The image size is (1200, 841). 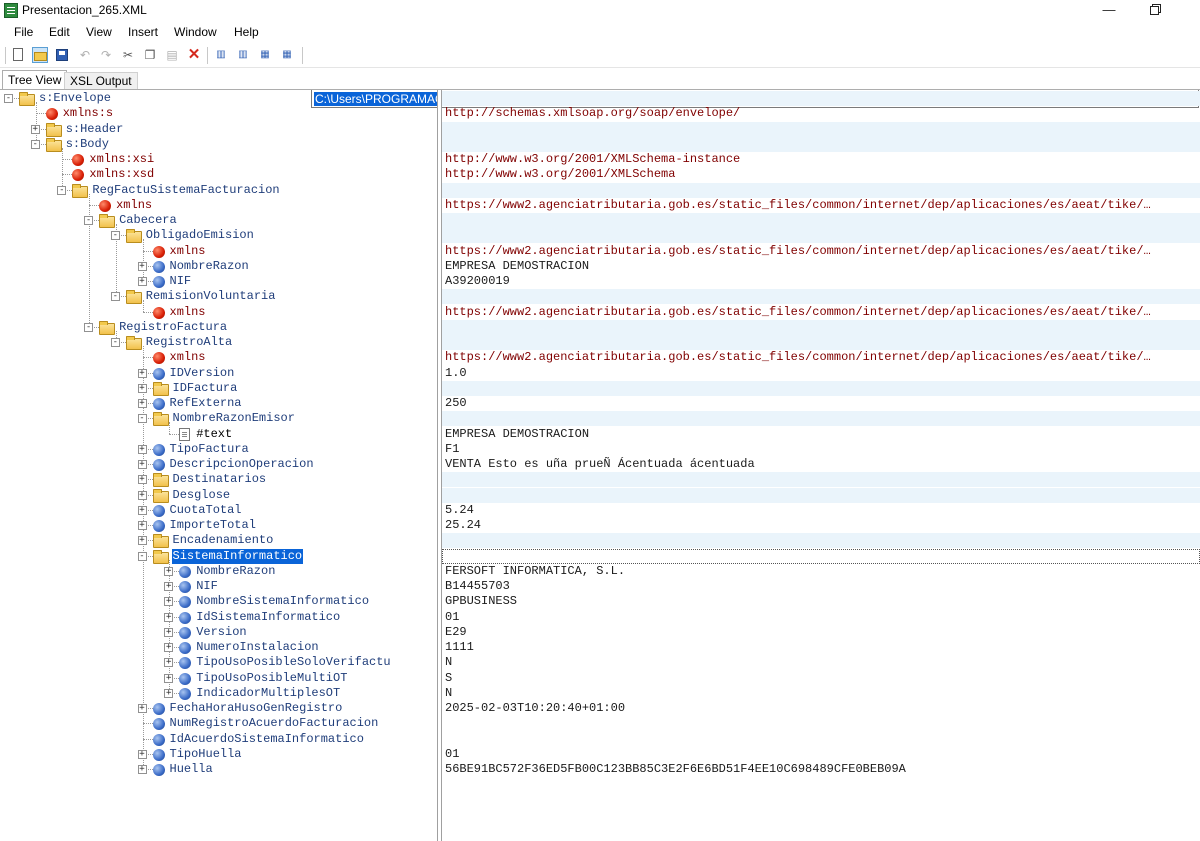 I want to click on tree-node-label: TipoFactura, so click(x=209, y=449).